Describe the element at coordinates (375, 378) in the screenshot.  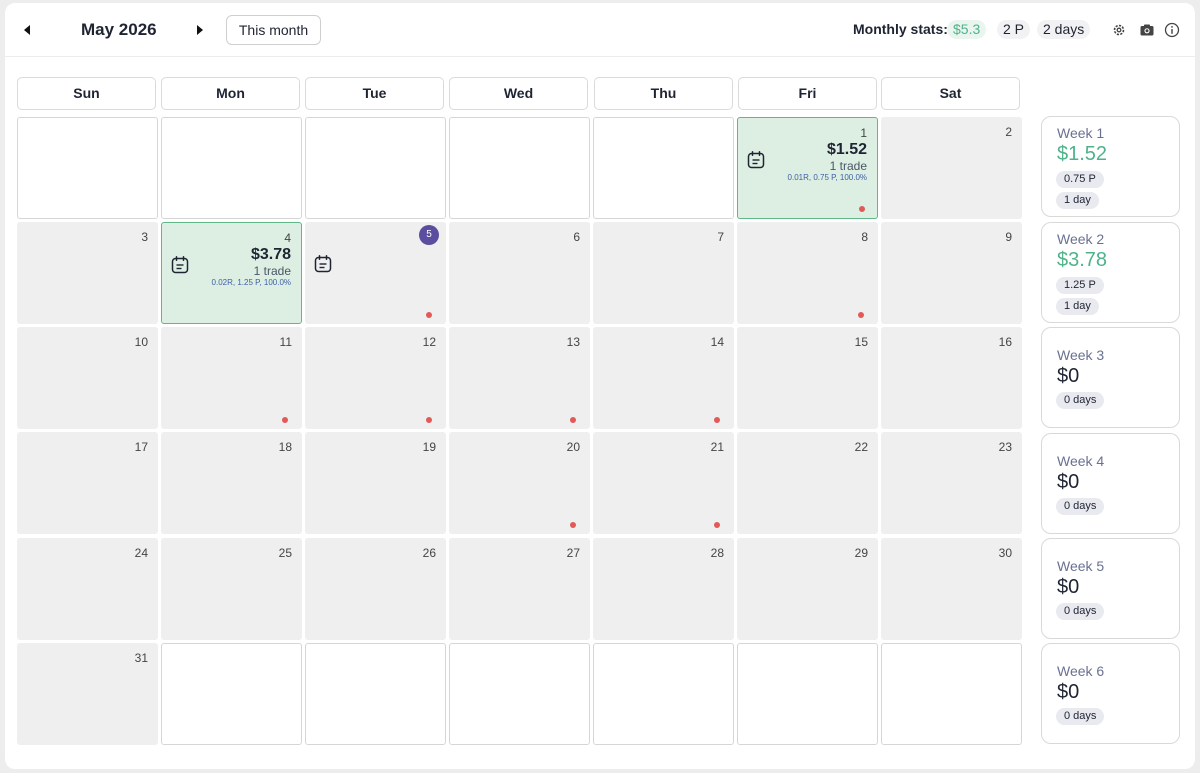
I see `day-cell-12: 12` at that location.